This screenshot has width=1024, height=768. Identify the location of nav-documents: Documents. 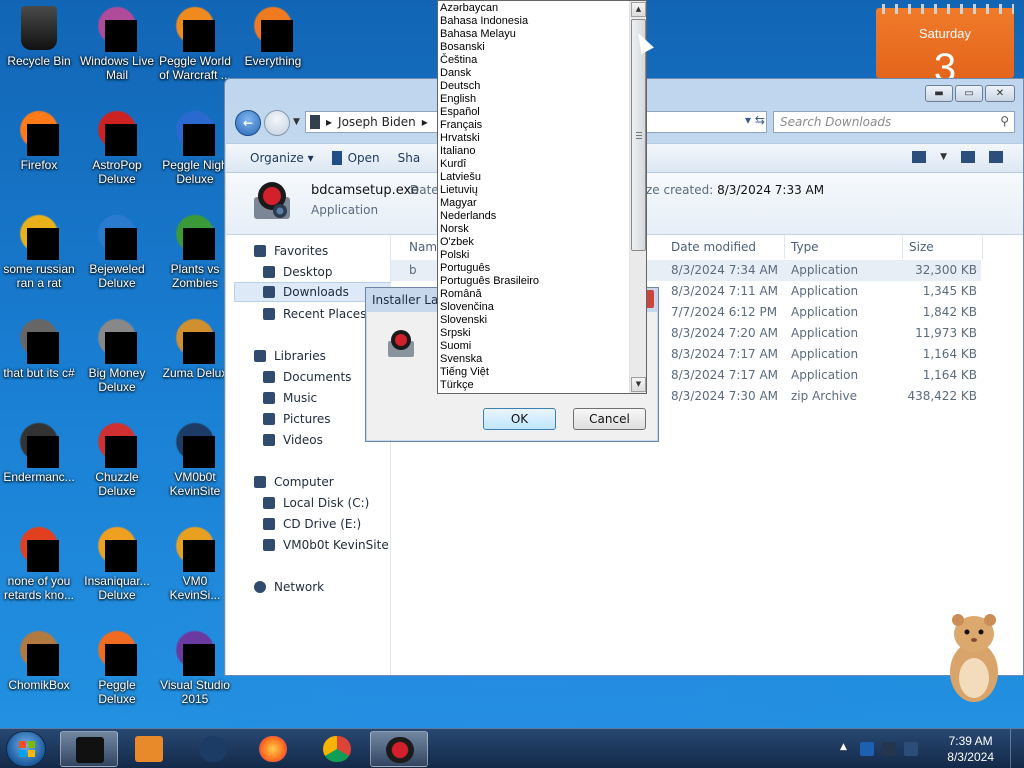
(307, 377).